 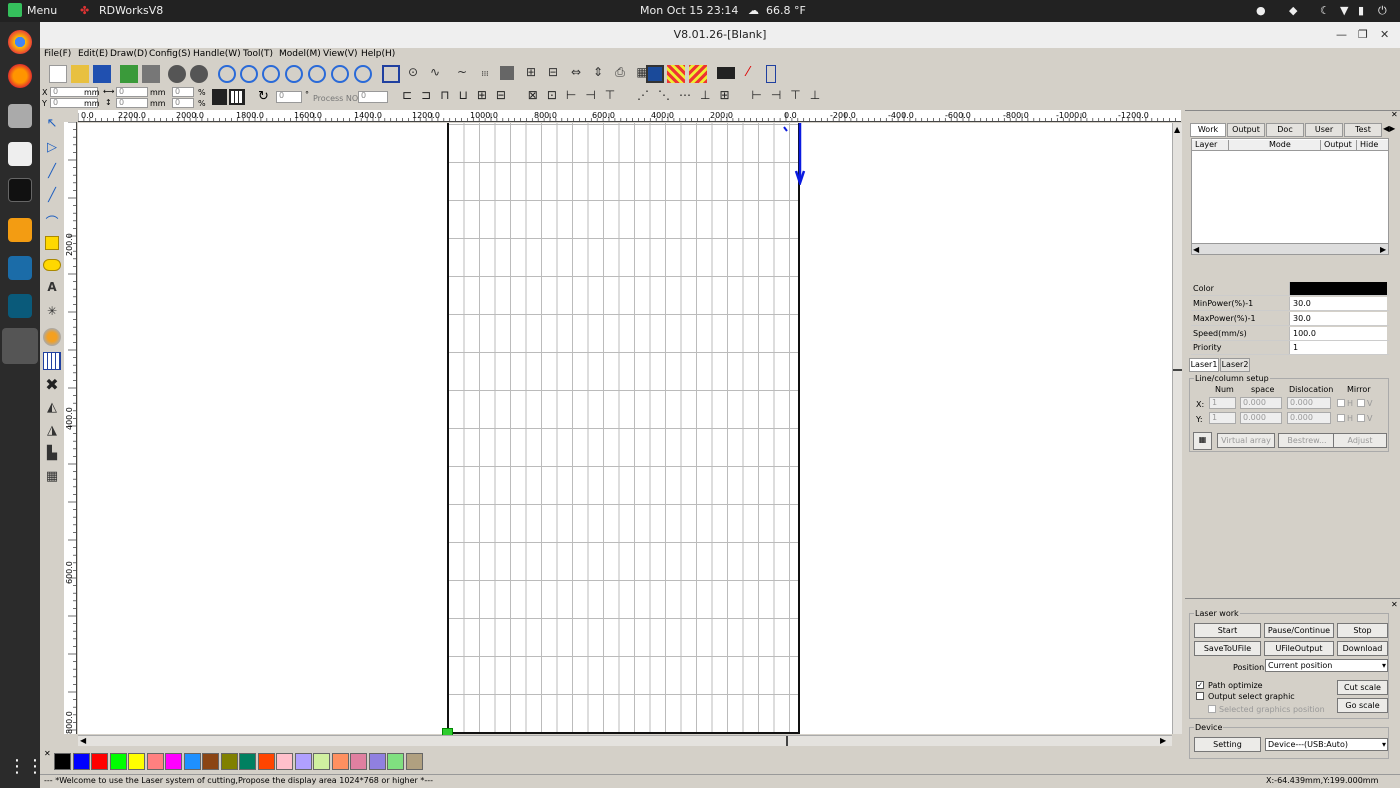 I want to click on mirror-h-icon: ⇔, so click(x=576, y=74).